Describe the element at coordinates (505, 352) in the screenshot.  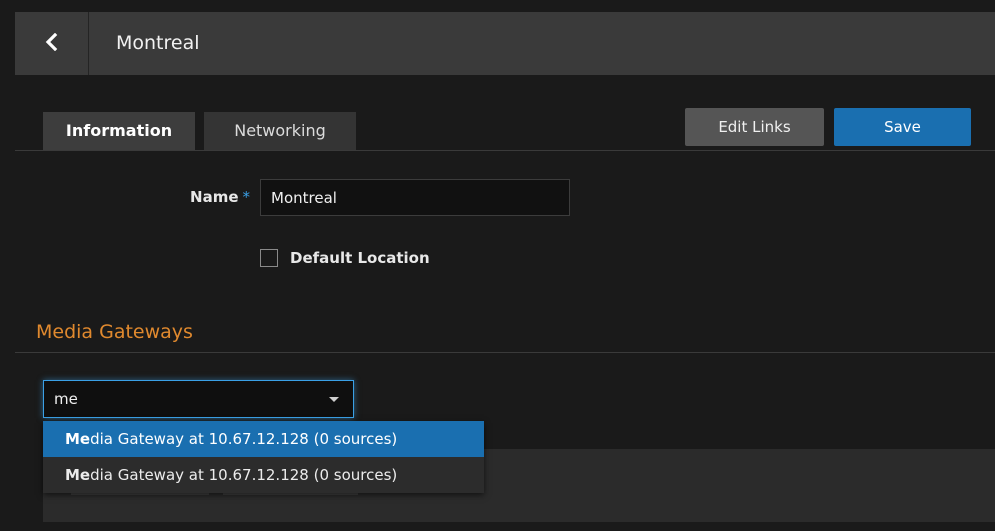
I see `section-divider` at that location.